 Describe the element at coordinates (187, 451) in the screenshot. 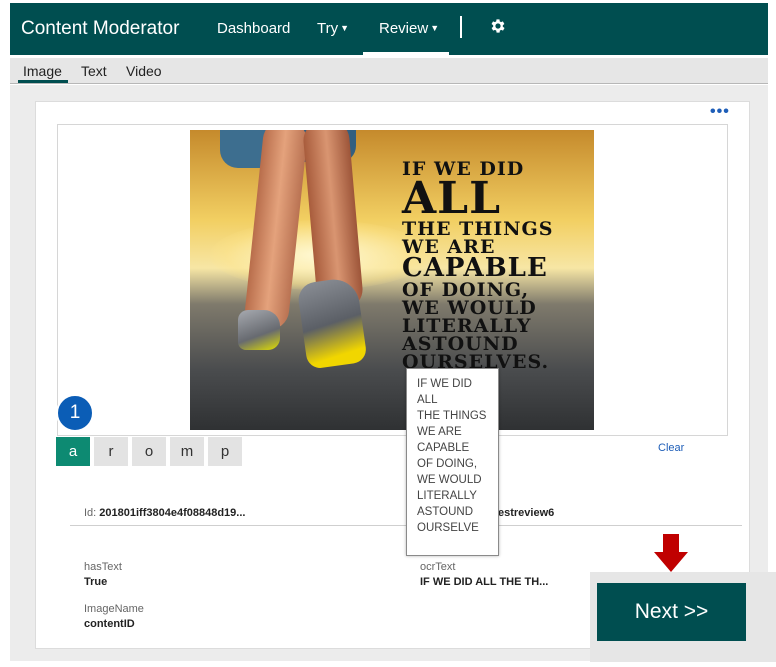

I see `tag-m-button: m` at that location.